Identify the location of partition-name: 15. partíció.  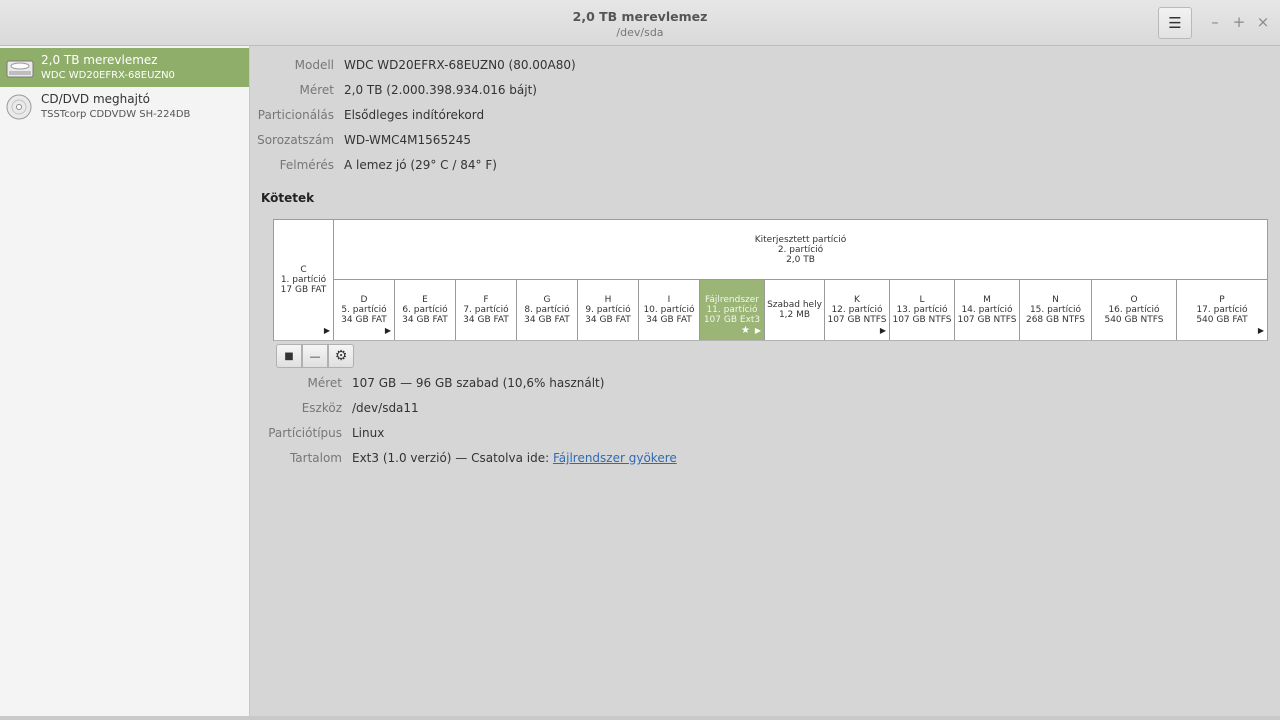
(1055, 310).